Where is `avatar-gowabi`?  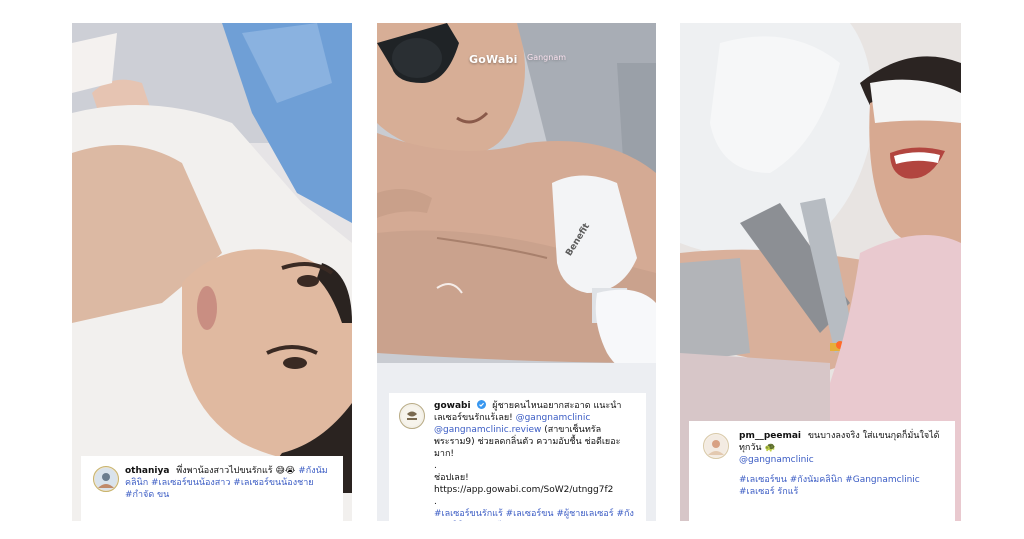
avatar-gowabi is located at coordinates (412, 416).